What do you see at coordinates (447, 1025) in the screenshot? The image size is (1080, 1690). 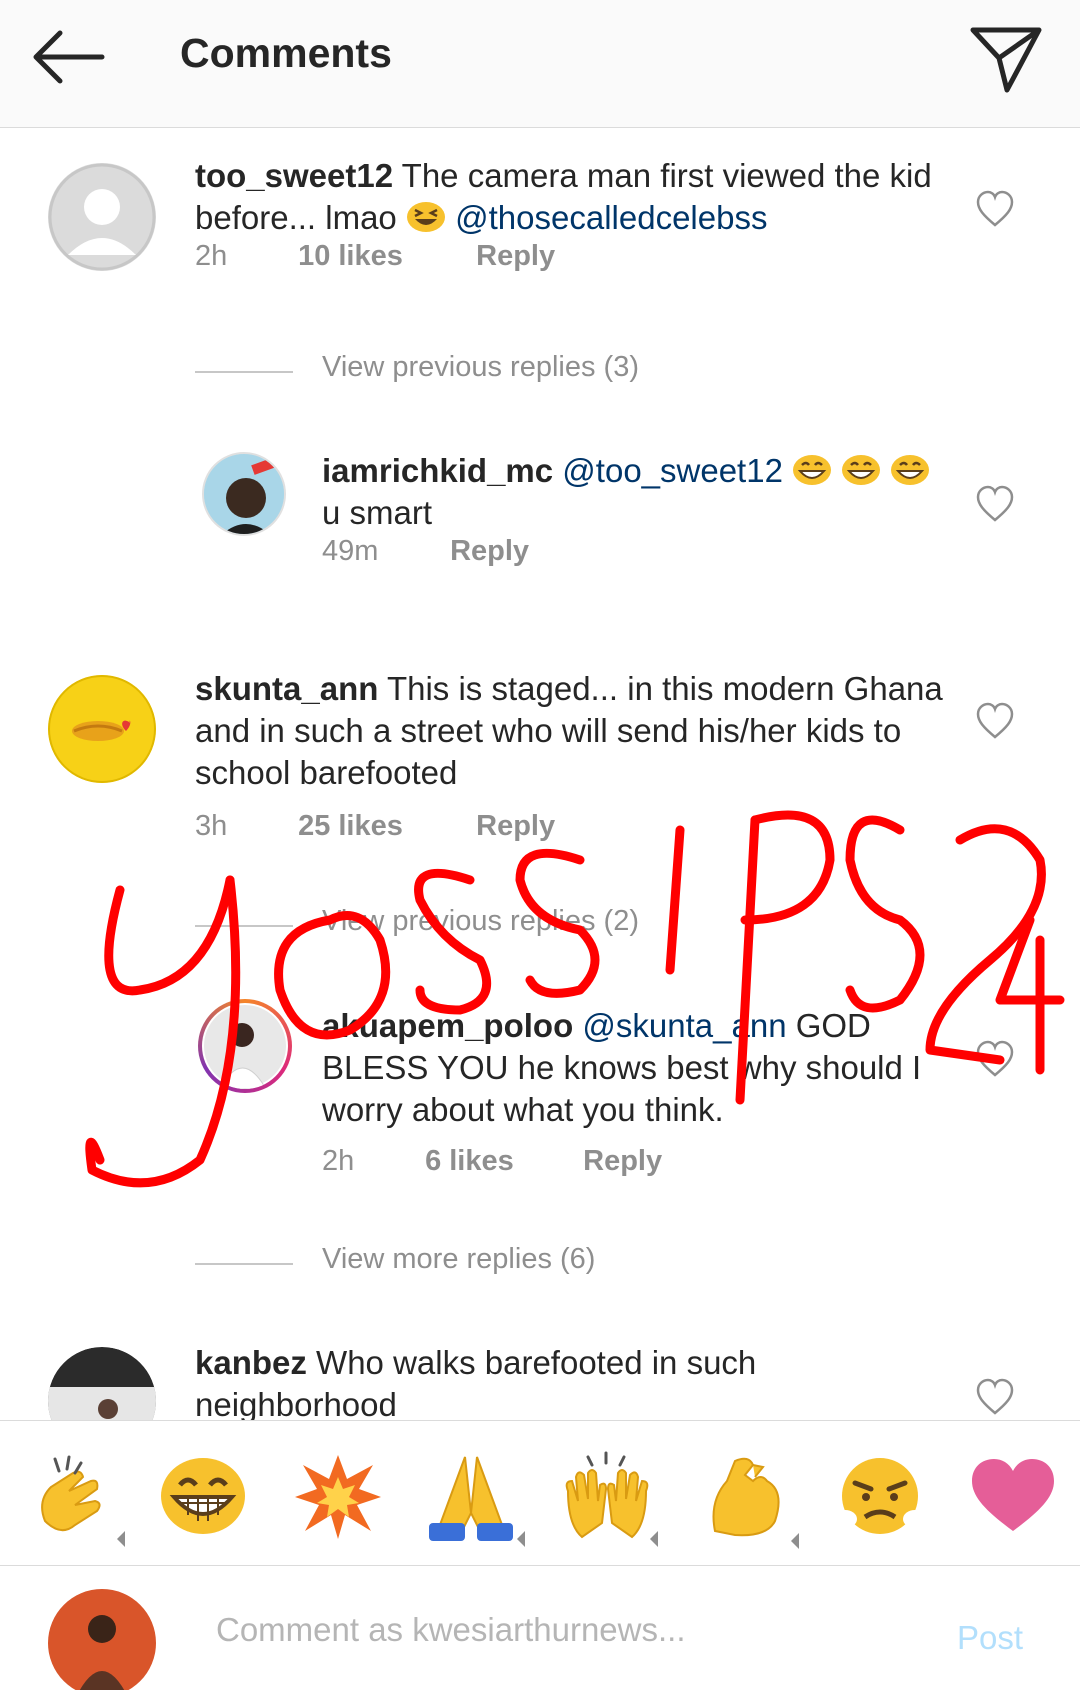 I see `username: akuapem_poloo` at bounding box center [447, 1025].